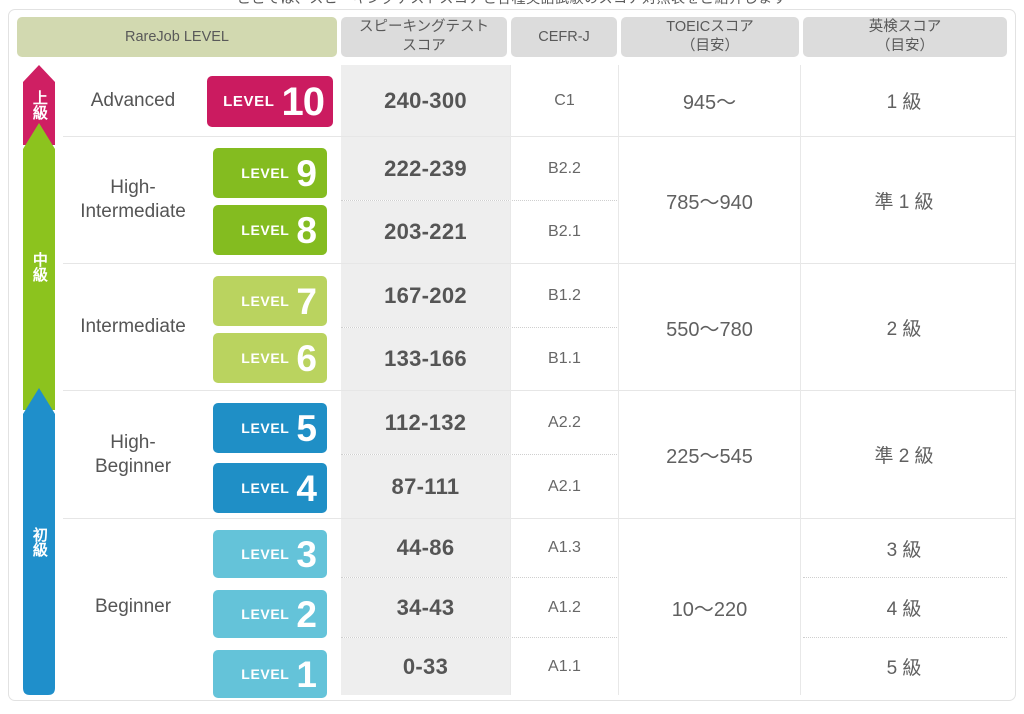 The width and height of the screenshot is (1024, 714). I want to click on level-badge-4: LEVEL 4, so click(270, 488).